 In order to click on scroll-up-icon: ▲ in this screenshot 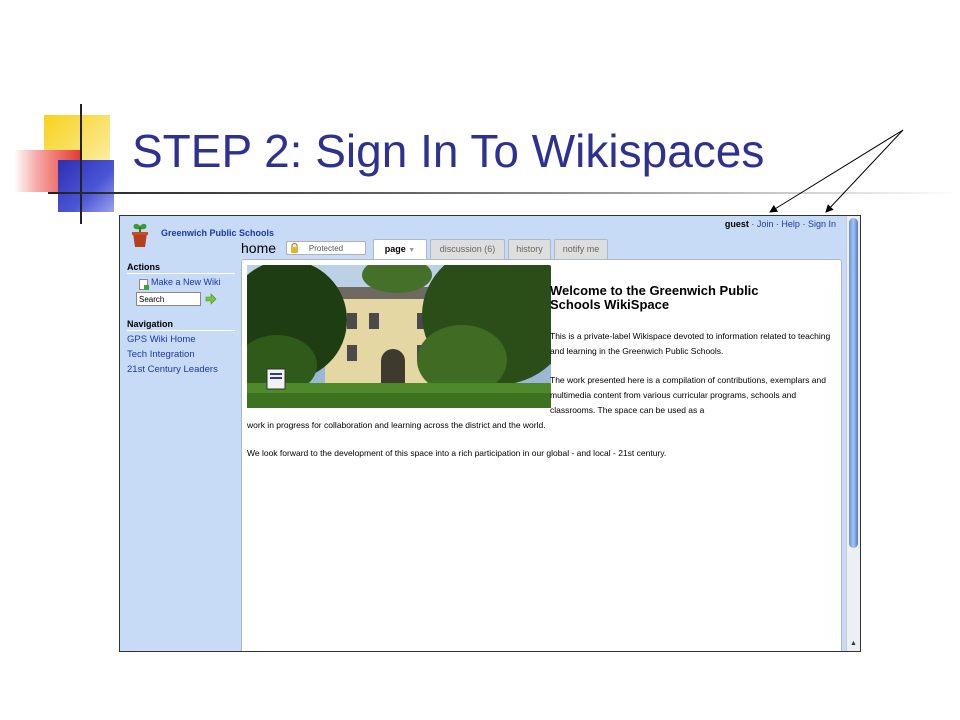, I will do `click(853, 643)`.